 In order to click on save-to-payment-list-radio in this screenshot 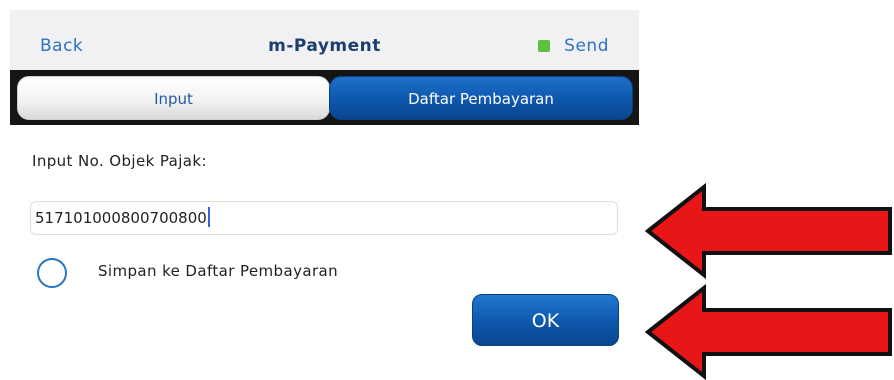, I will do `click(52, 273)`.